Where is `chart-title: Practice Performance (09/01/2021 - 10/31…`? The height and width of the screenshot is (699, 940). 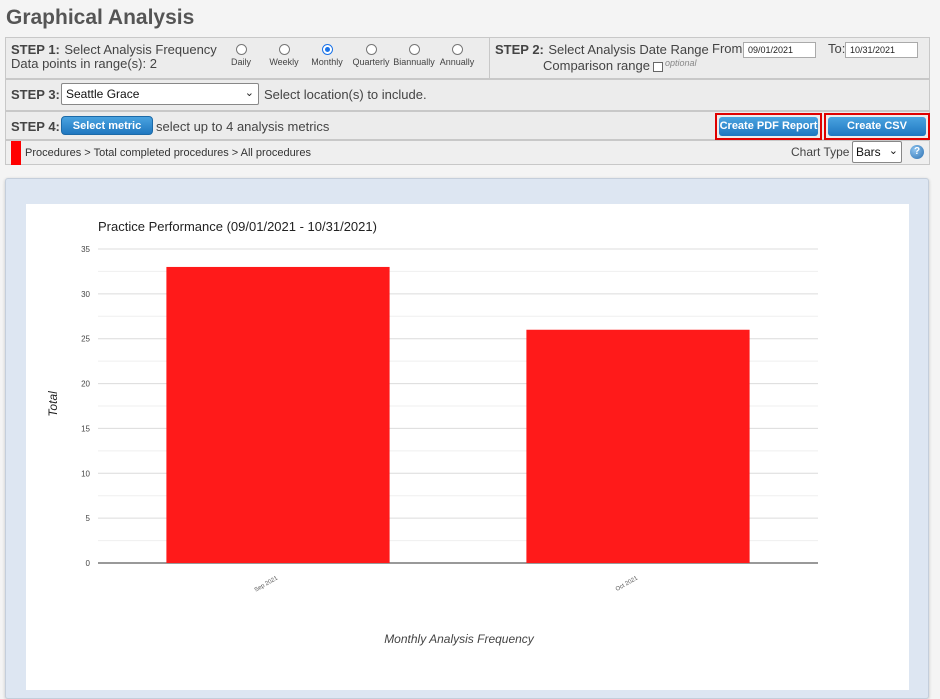 chart-title: Practice Performance (09/01/2021 - 10/31… is located at coordinates (237, 226).